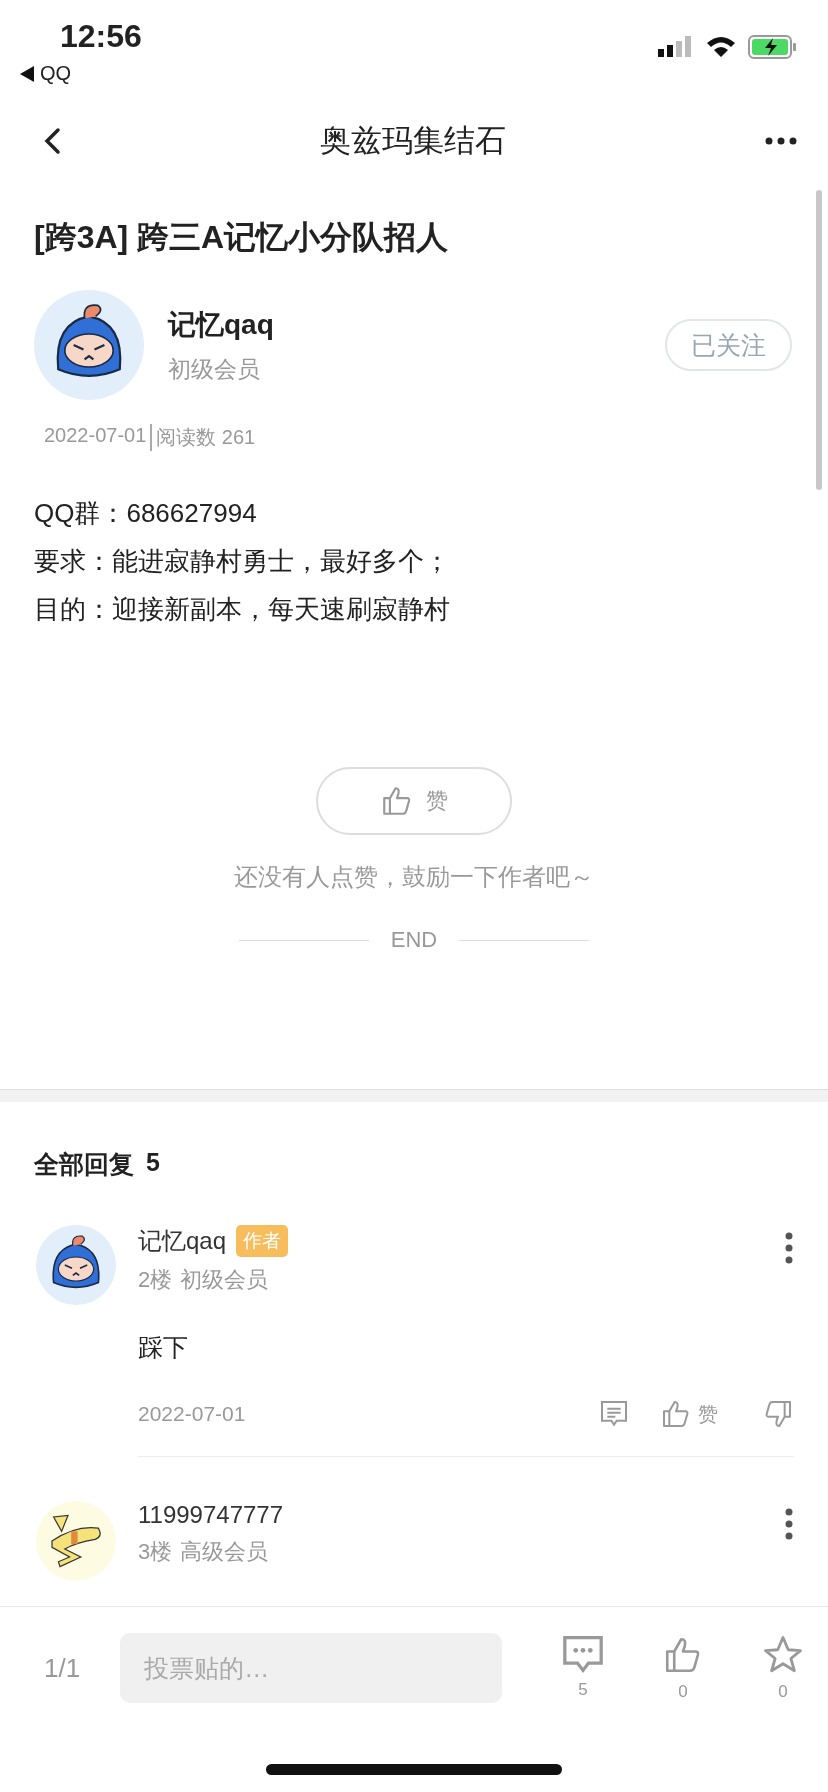 This screenshot has width=828, height=1792. What do you see at coordinates (203, 437) in the screenshot?
I see `read-count: 阅读数 261` at bounding box center [203, 437].